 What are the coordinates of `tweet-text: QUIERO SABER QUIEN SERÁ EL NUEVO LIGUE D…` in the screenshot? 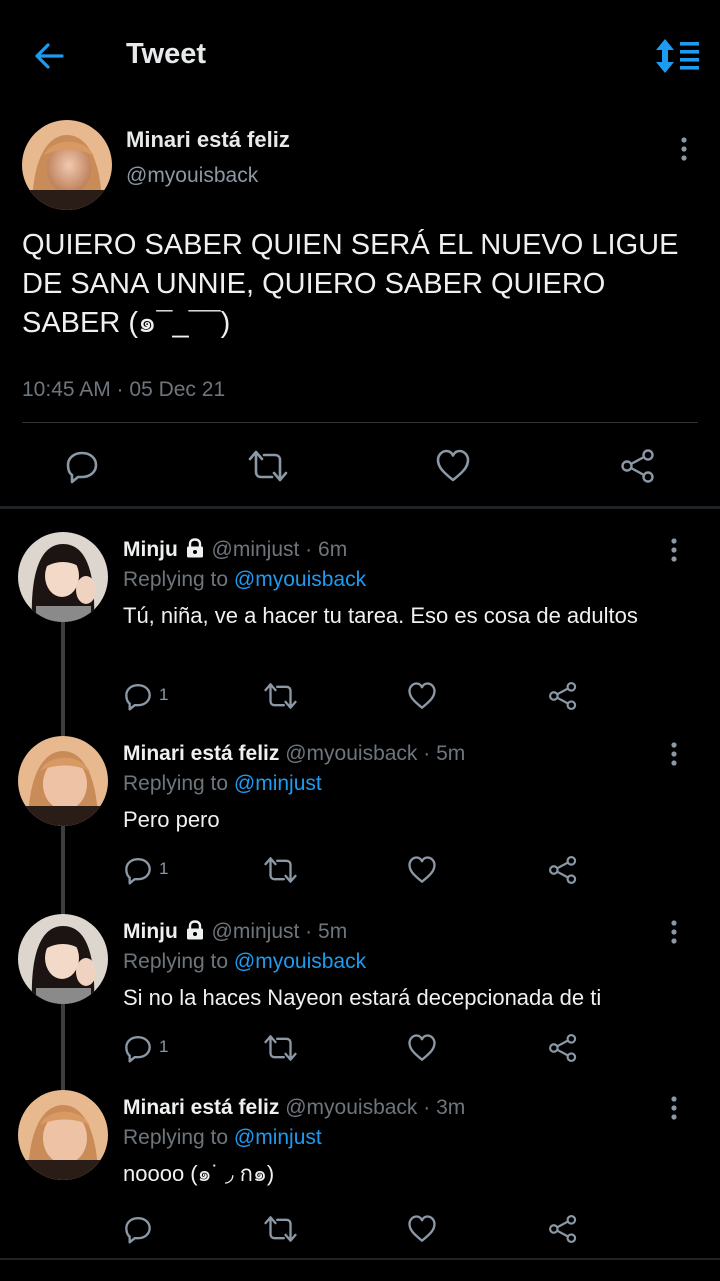 It's located at (350, 284).